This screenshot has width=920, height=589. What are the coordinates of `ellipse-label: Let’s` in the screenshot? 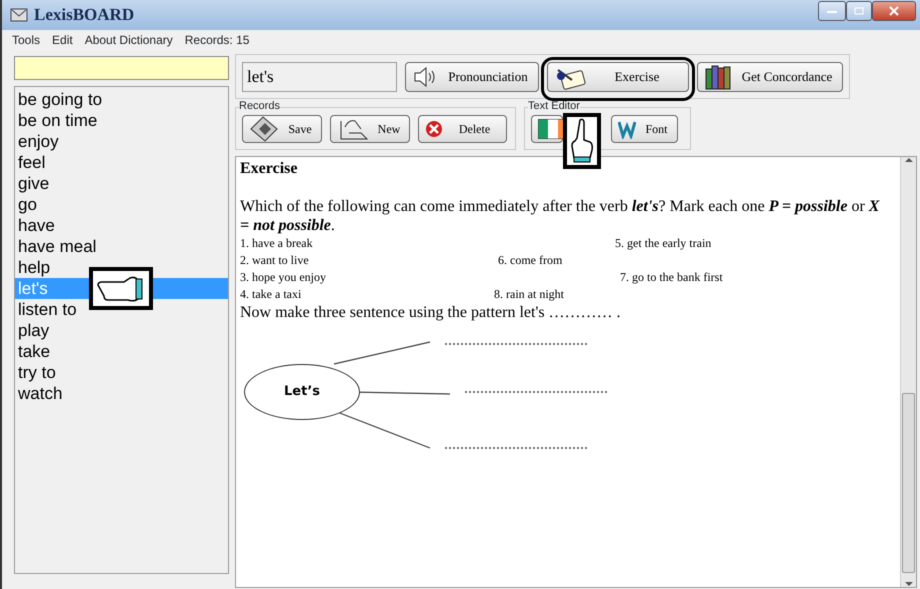 It's located at (302, 392).